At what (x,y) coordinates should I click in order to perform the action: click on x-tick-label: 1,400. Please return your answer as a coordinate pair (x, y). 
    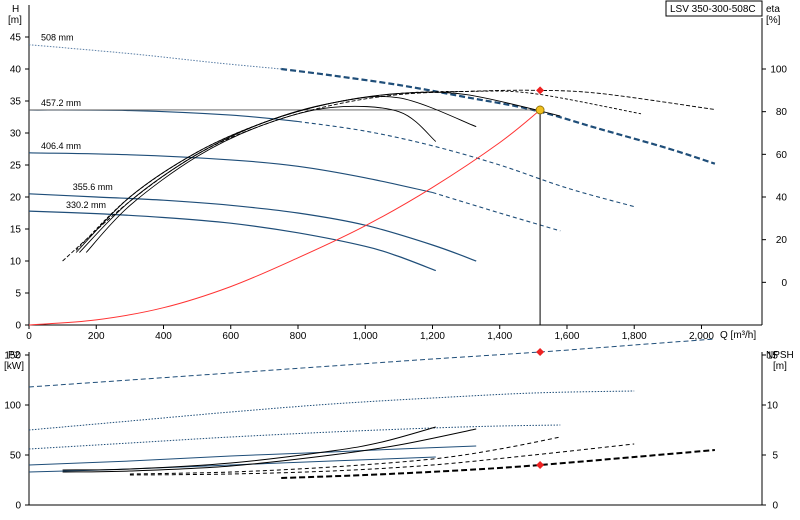
    Looking at the image, I should click on (499, 336).